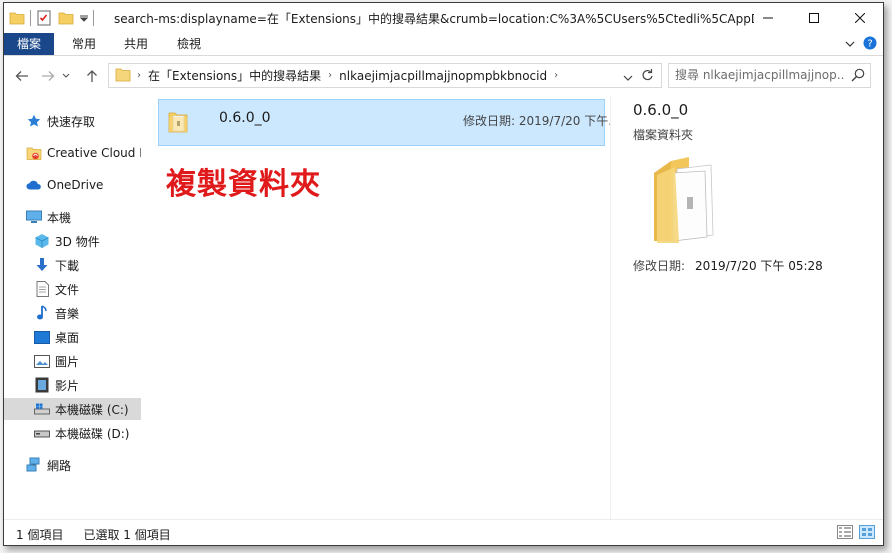 The image size is (892, 553). I want to click on expand-ribbon-icon, so click(850, 44).